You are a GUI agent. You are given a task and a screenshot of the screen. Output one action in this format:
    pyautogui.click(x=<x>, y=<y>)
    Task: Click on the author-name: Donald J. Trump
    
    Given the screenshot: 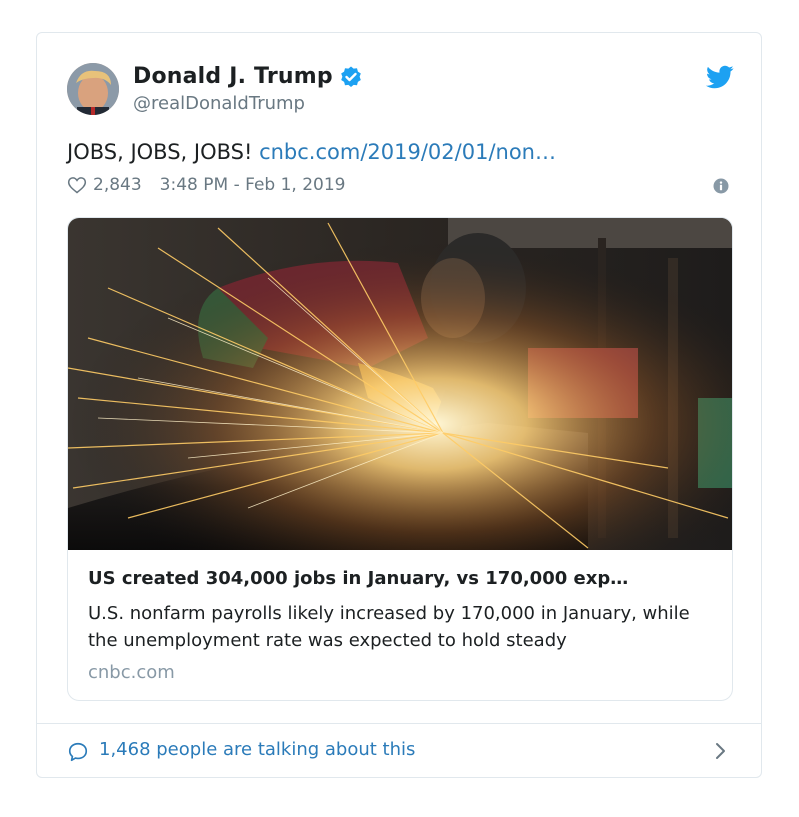 What is the action you would take?
    pyautogui.click(x=233, y=76)
    